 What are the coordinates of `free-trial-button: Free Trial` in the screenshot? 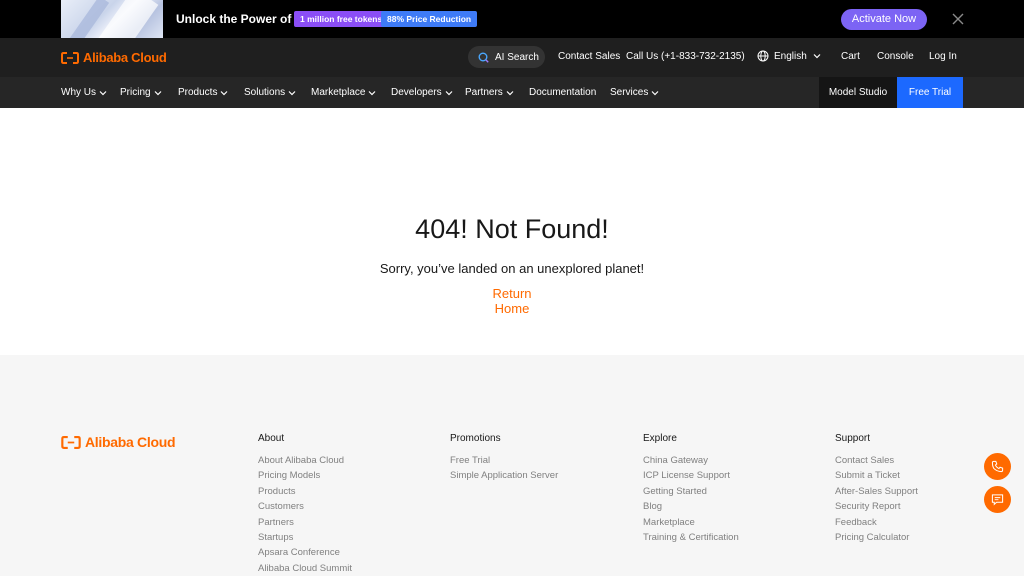 It's located at (930, 92).